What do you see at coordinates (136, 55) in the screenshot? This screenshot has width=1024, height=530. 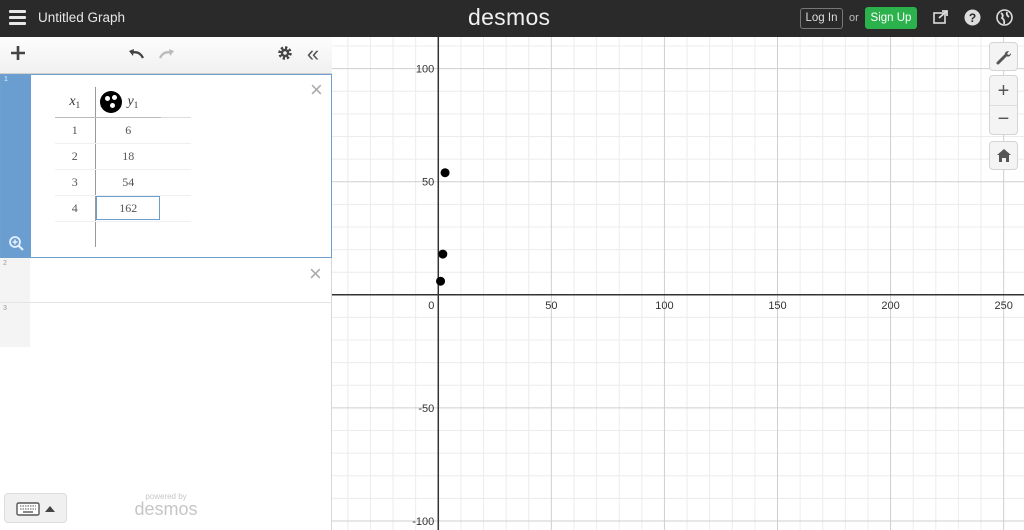 I see `undo-icon` at bounding box center [136, 55].